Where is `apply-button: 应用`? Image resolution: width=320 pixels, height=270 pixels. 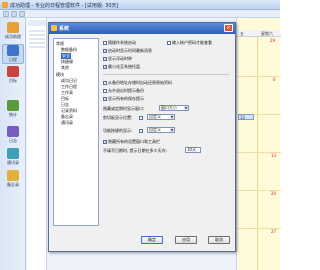
apply-button: 应用 is located at coordinates (186, 240).